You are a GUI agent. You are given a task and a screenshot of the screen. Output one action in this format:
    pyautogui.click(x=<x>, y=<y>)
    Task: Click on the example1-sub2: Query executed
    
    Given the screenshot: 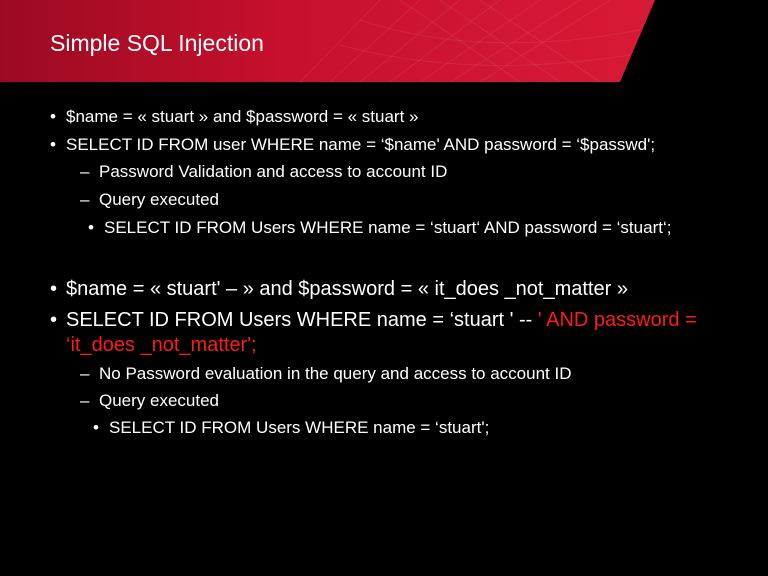 What is the action you would take?
    pyautogui.click(x=159, y=199)
    